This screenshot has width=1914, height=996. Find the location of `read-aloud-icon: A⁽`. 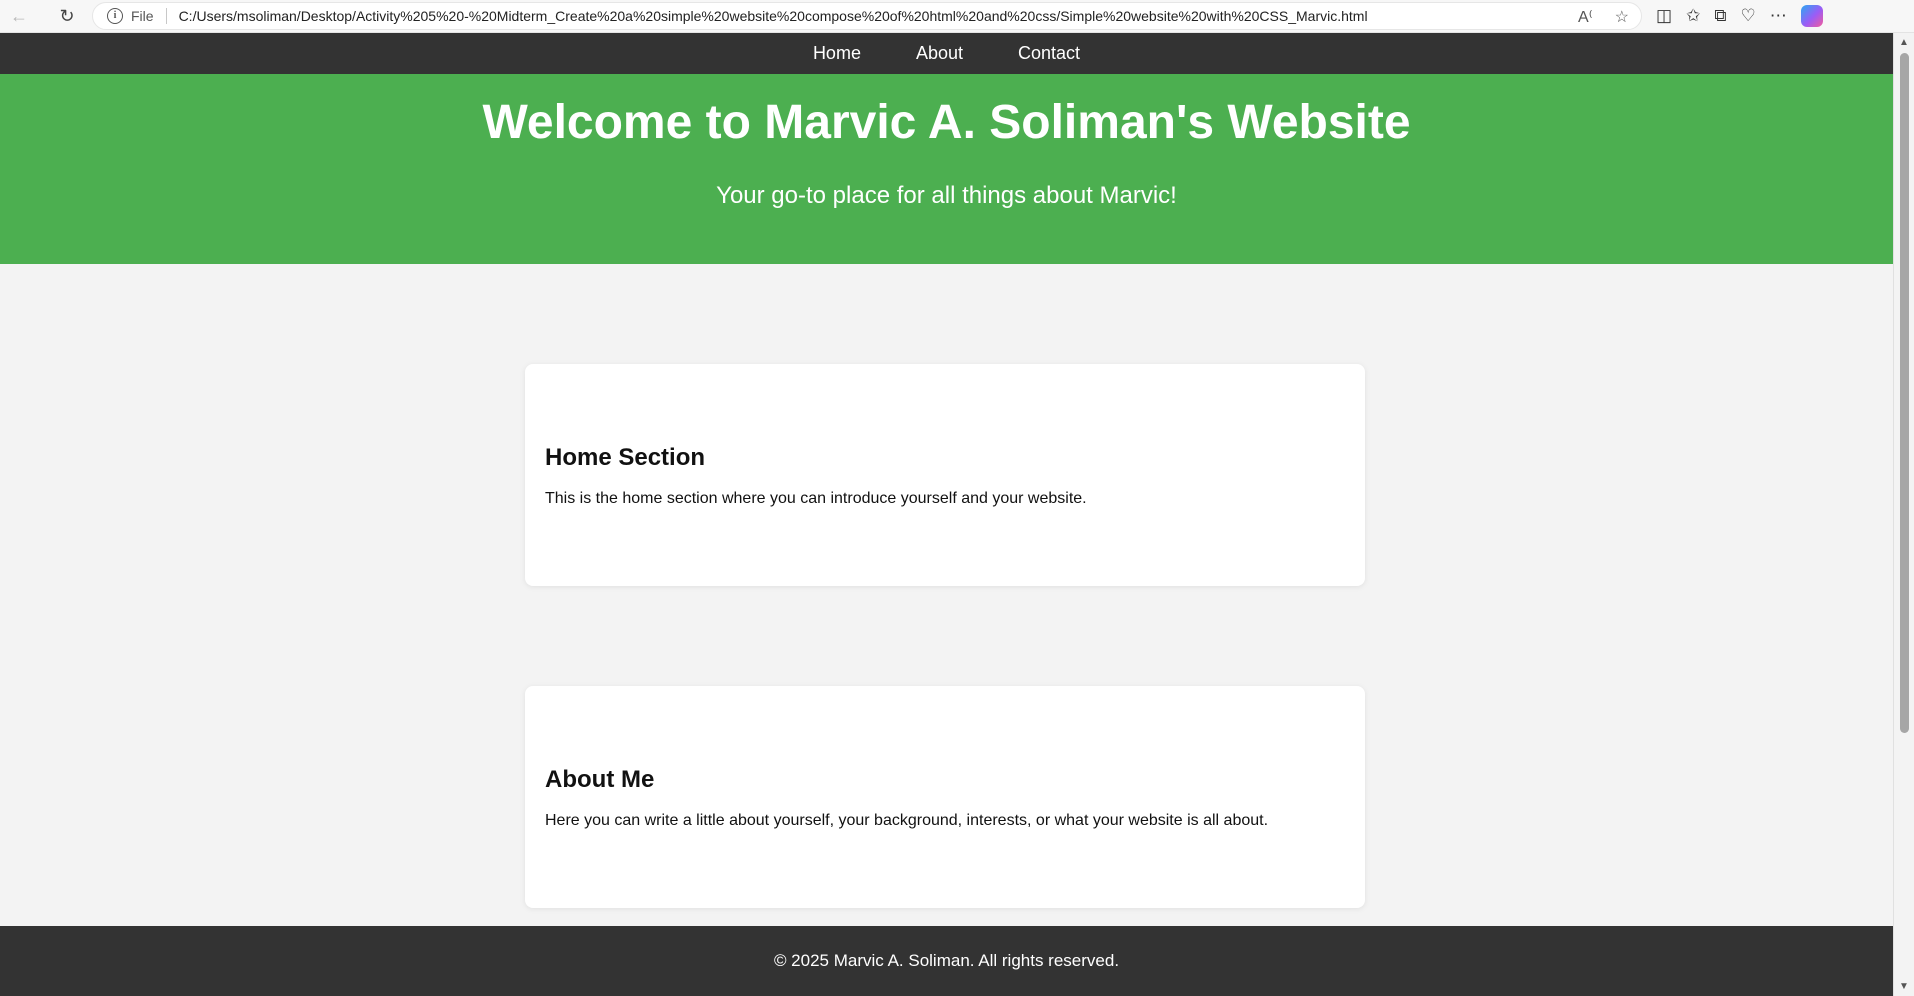

read-aloud-icon: A⁽ is located at coordinates (1585, 17).